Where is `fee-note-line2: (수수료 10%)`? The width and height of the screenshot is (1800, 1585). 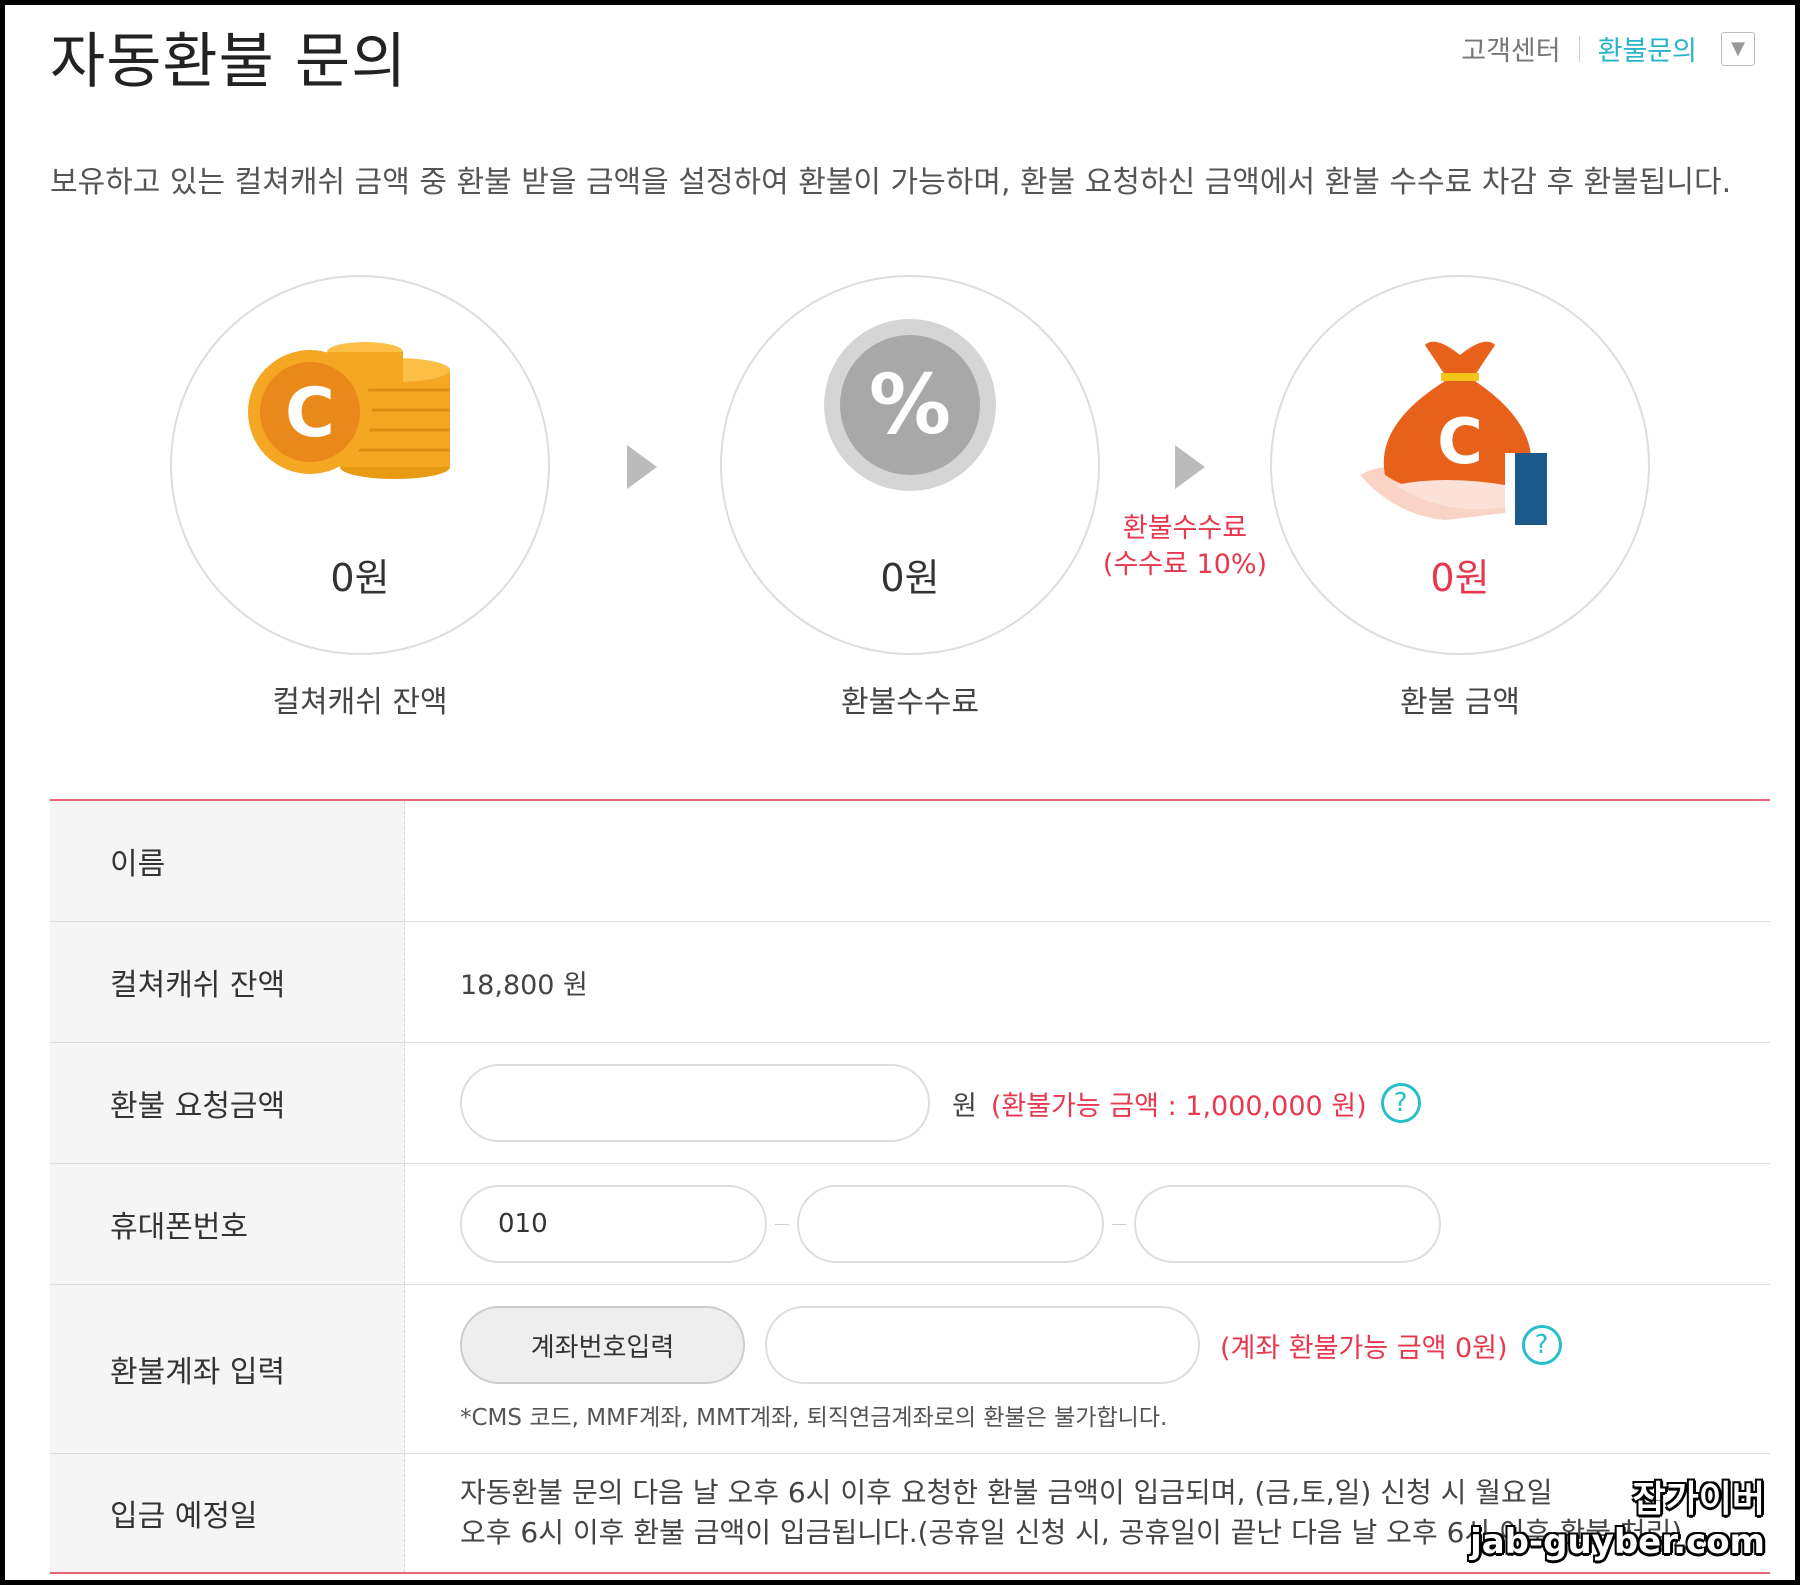 fee-note-line2: (수수료 10%) is located at coordinates (1185, 564).